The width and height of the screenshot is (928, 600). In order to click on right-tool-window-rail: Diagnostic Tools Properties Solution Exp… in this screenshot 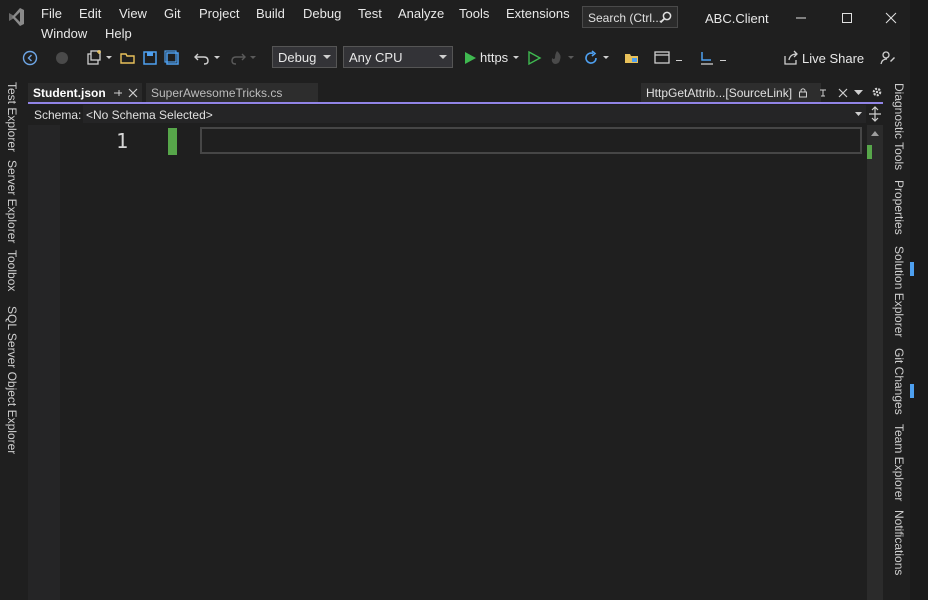, I will do `click(899, 340)`.